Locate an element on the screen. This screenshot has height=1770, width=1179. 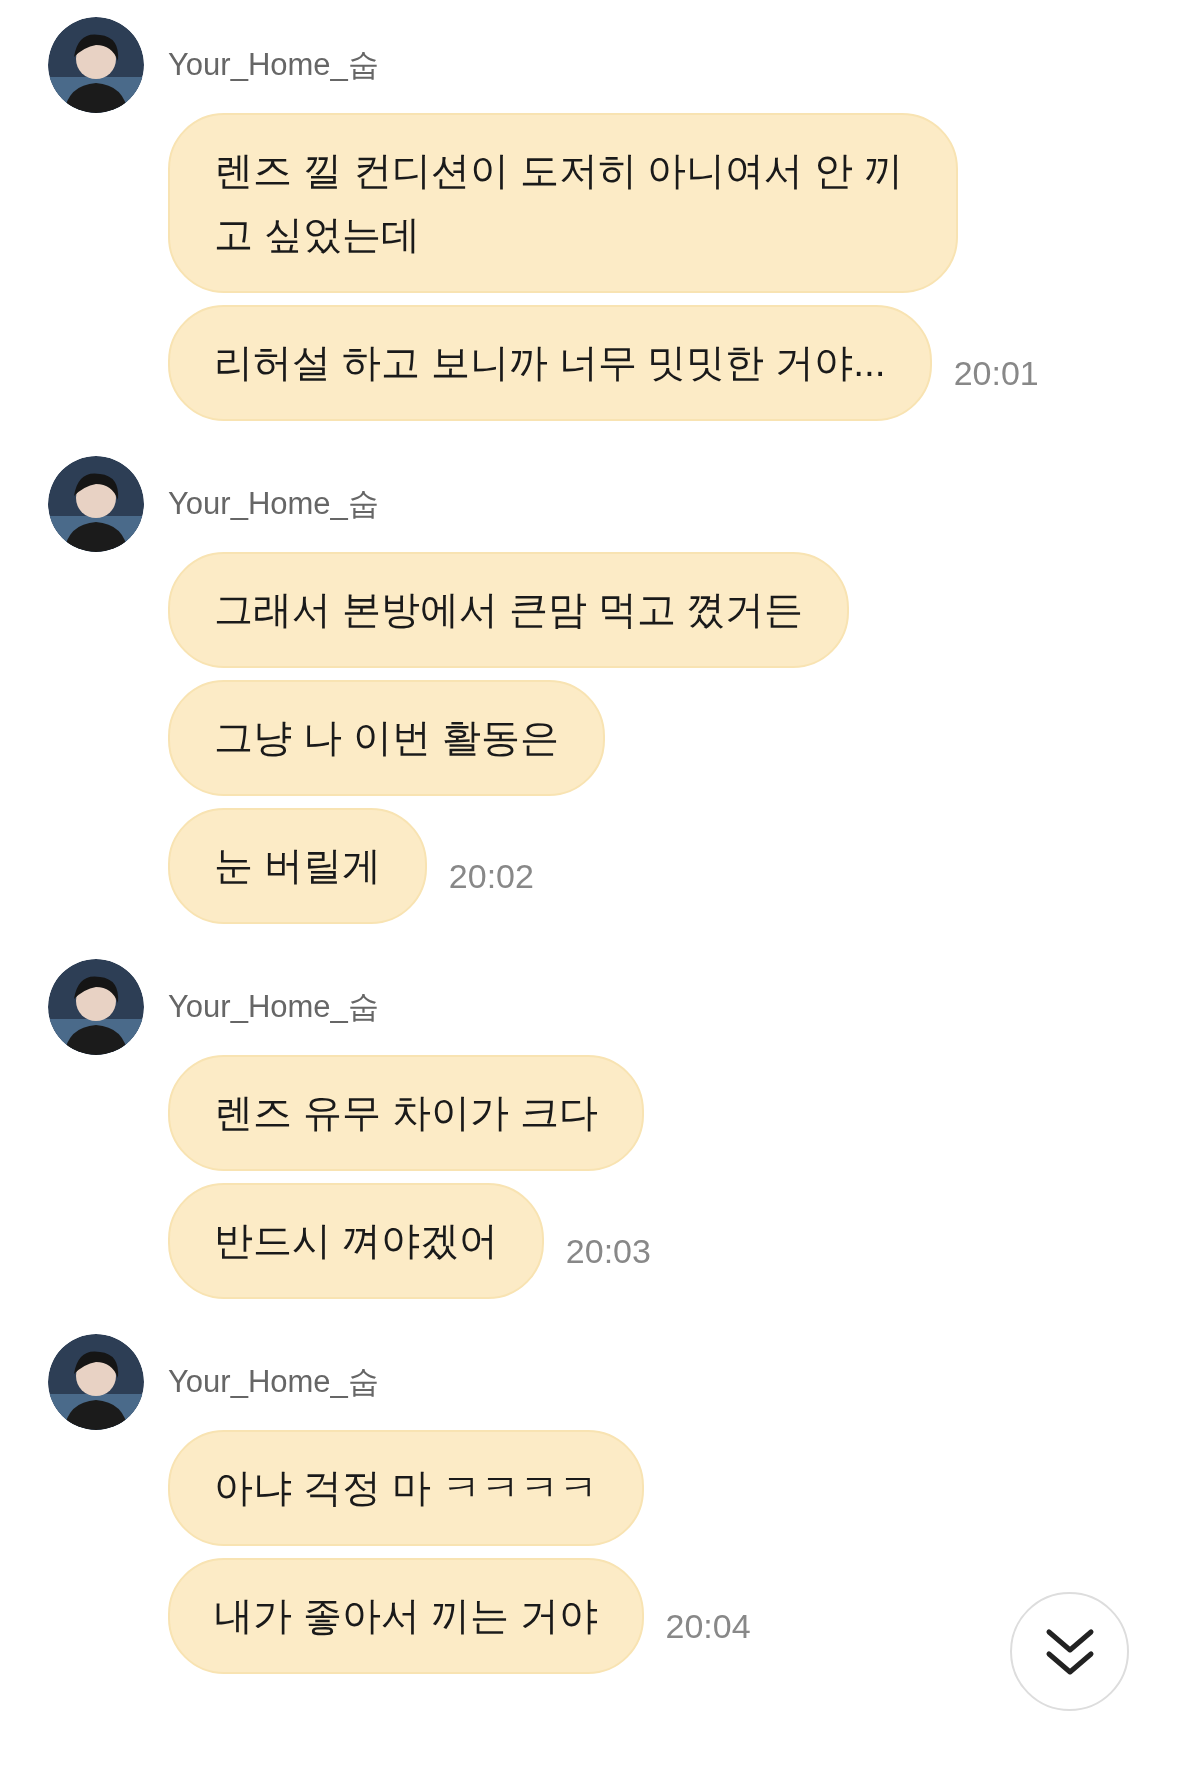
message-bubble: 내가 좋아서 끼는 거야 is located at coordinates (406, 1616).